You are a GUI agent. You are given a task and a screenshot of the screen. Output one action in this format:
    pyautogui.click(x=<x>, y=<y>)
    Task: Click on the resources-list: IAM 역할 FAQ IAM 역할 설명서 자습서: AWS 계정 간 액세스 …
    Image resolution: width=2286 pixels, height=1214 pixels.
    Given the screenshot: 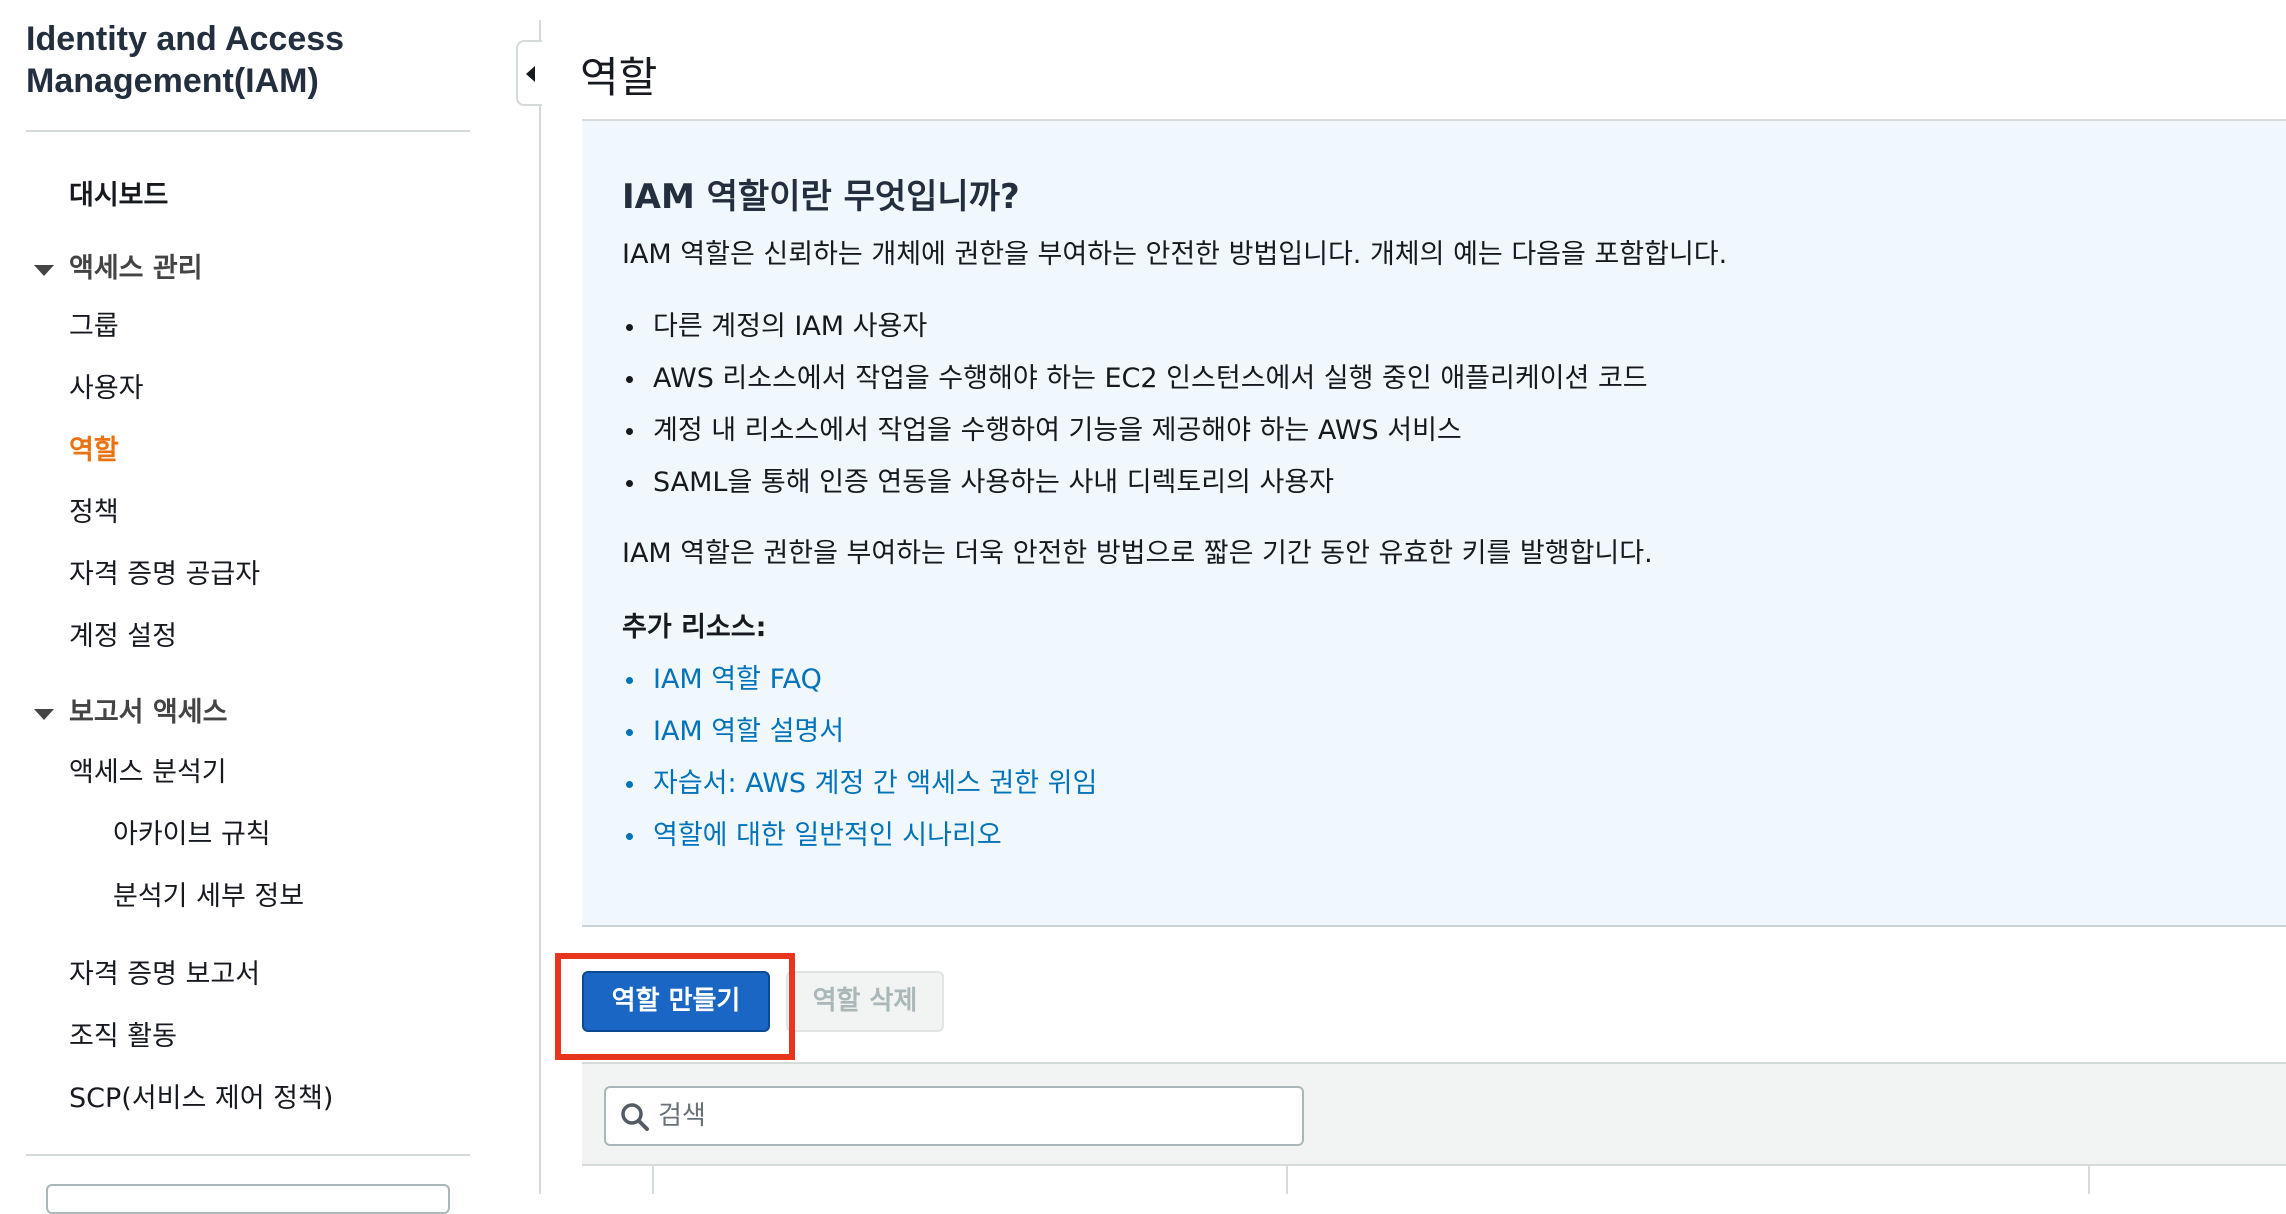 What is the action you would take?
    pyautogui.click(x=859, y=766)
    